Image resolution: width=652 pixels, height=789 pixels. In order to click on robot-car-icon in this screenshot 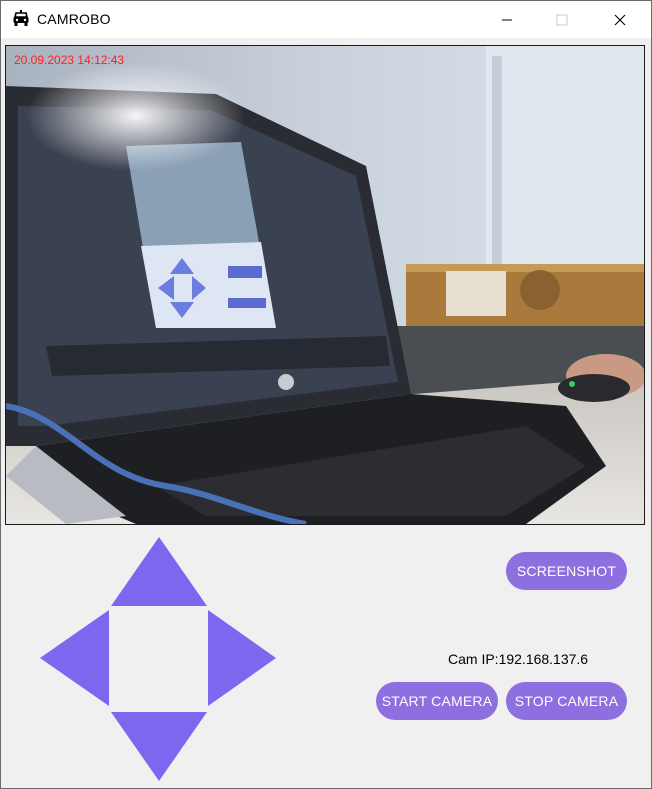, I will do `click(21, 18)`.